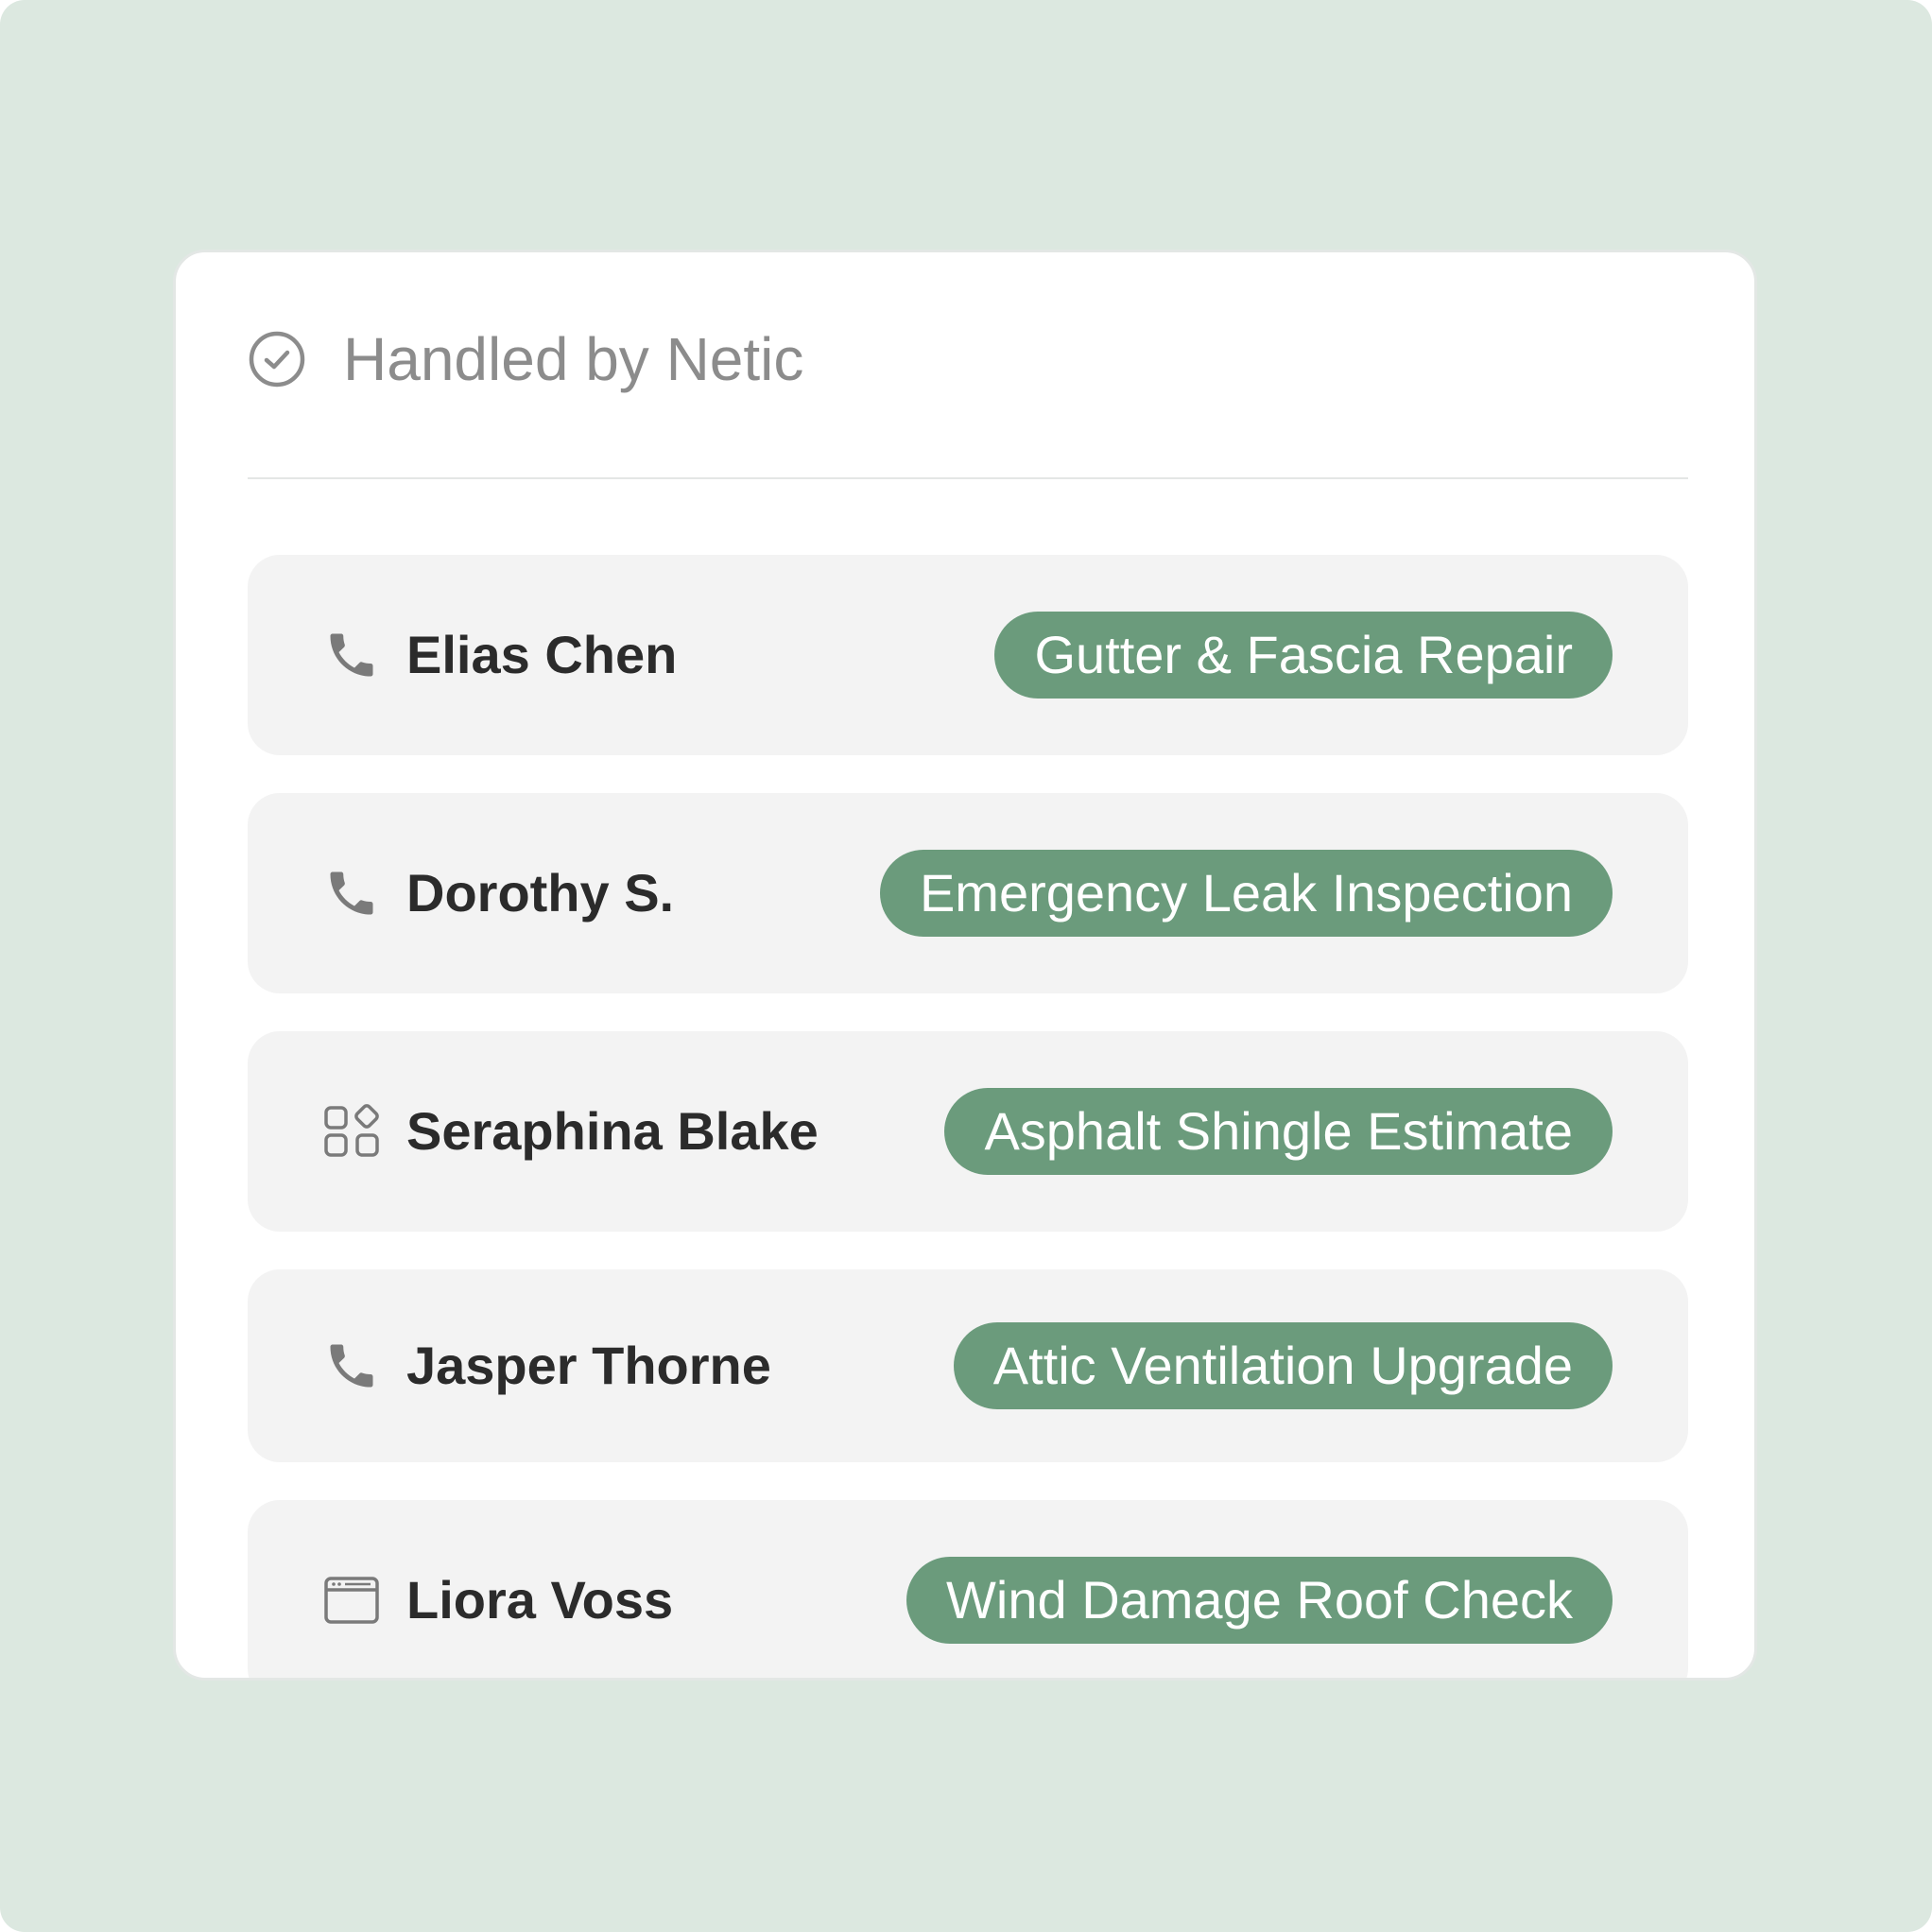  What do you see at coordinates (1246, 893) in the screenshot?
I see `service-badge: Emergency Leak Inspection` at bounding box center [1246, 893].